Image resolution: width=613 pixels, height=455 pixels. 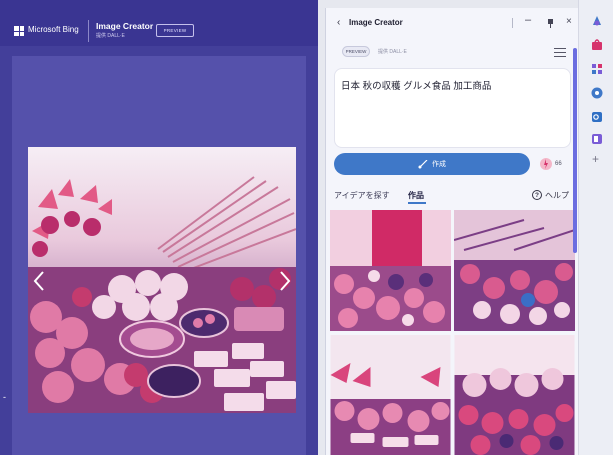 What do you see at coordinates (569, 21) in the screenshot?
I see `close-icon: ×` at bounding box center [569, 21].